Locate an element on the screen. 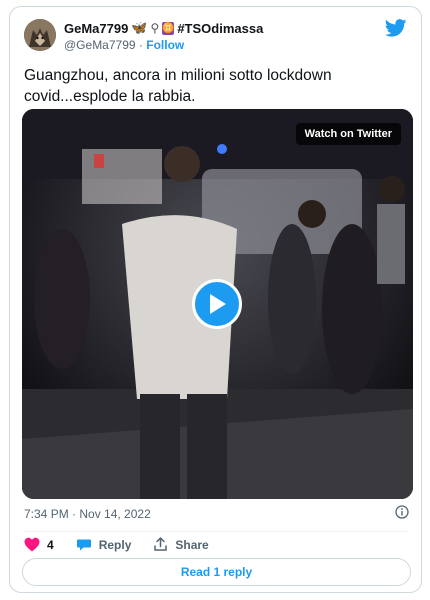 This screenshot has height=600, width=430. action-bar: 4 Reply Share is located at coordinates (127, 544).